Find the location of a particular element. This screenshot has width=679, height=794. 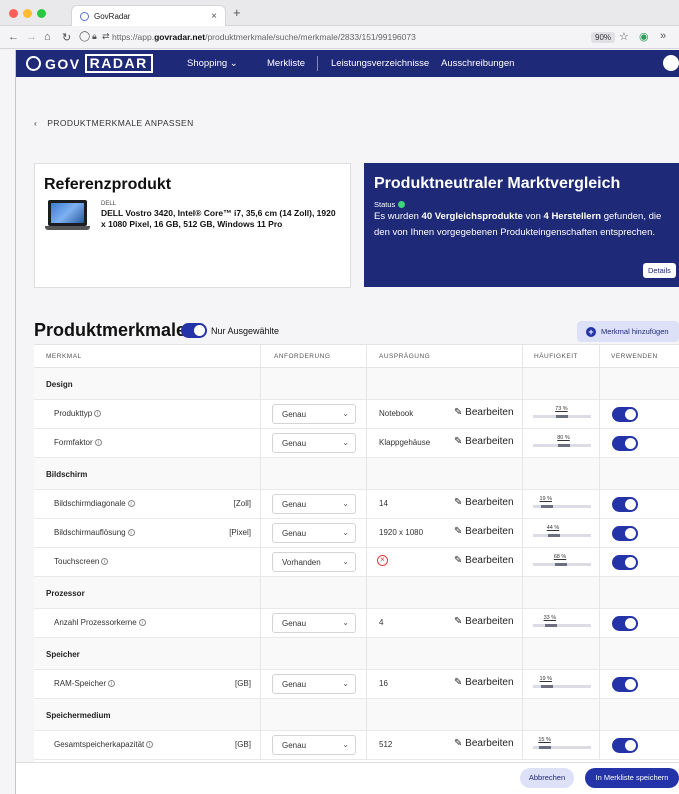

group-heading: Speichermedium is located at coordinates (356, 715).